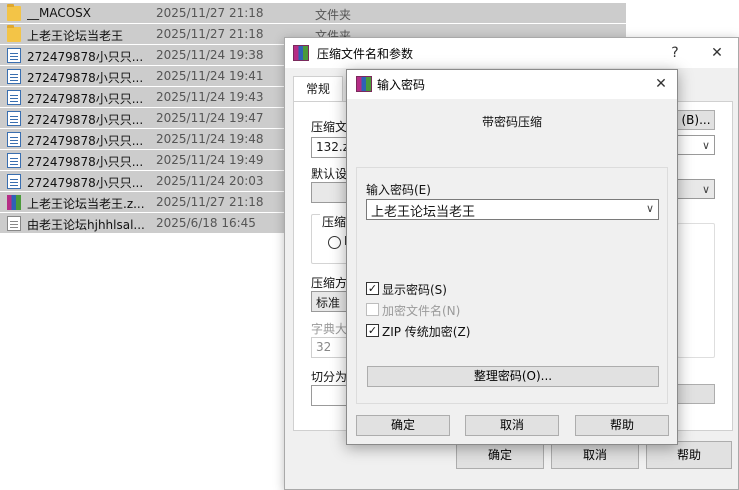 The image size is (739, 490). Describe the element at coordinates (210, 55) in the screenshot. I see `file-date: 2025/11/24 19:38` at that location.